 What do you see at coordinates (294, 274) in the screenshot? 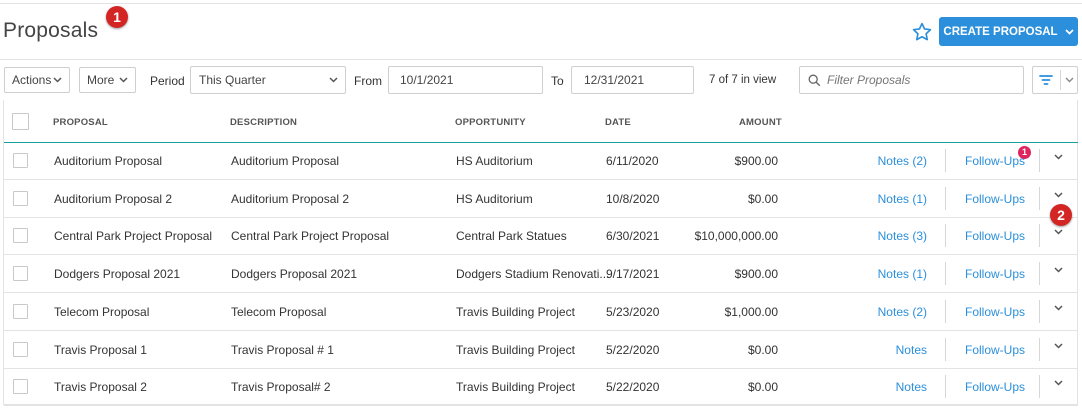
I see `proposal-description: Dodgers Proposal 2021` at bounding box center [294, 274].